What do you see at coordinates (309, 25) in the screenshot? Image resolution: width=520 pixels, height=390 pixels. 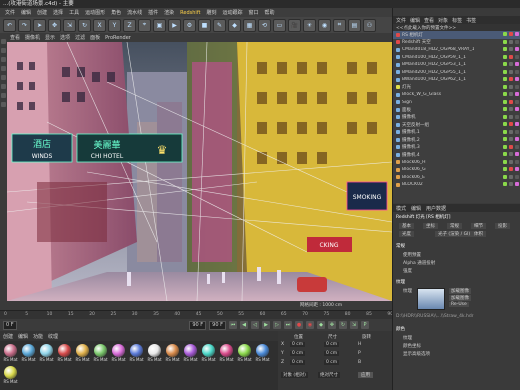 I see `light-icon: ☀` at bounding box center [309, 25].